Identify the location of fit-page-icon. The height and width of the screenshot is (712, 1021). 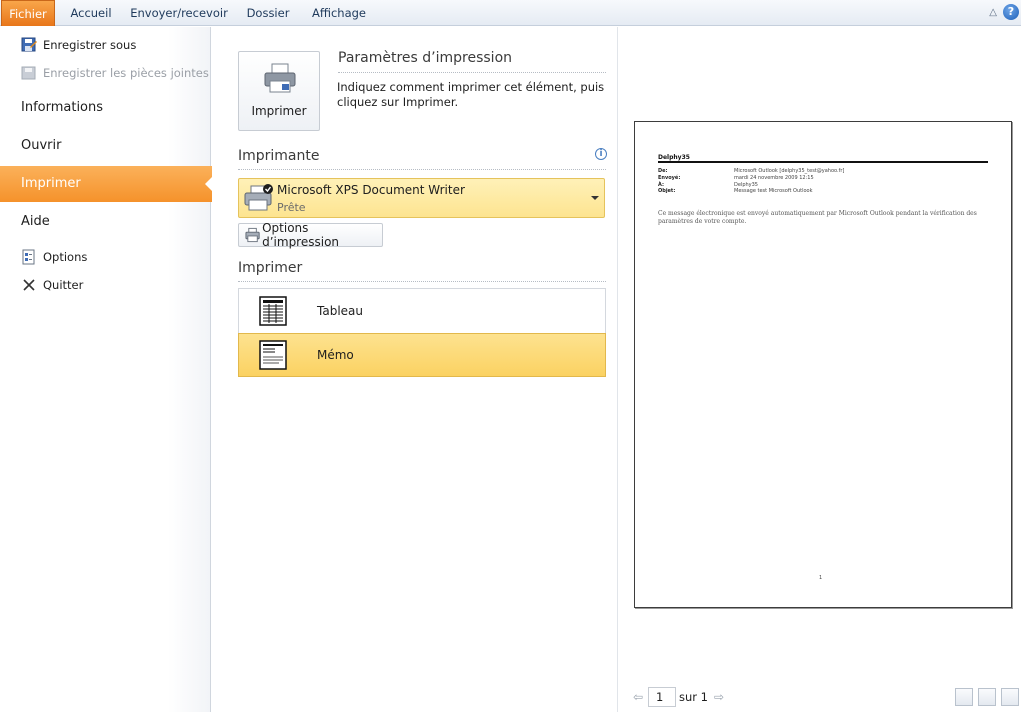
(987, 697).